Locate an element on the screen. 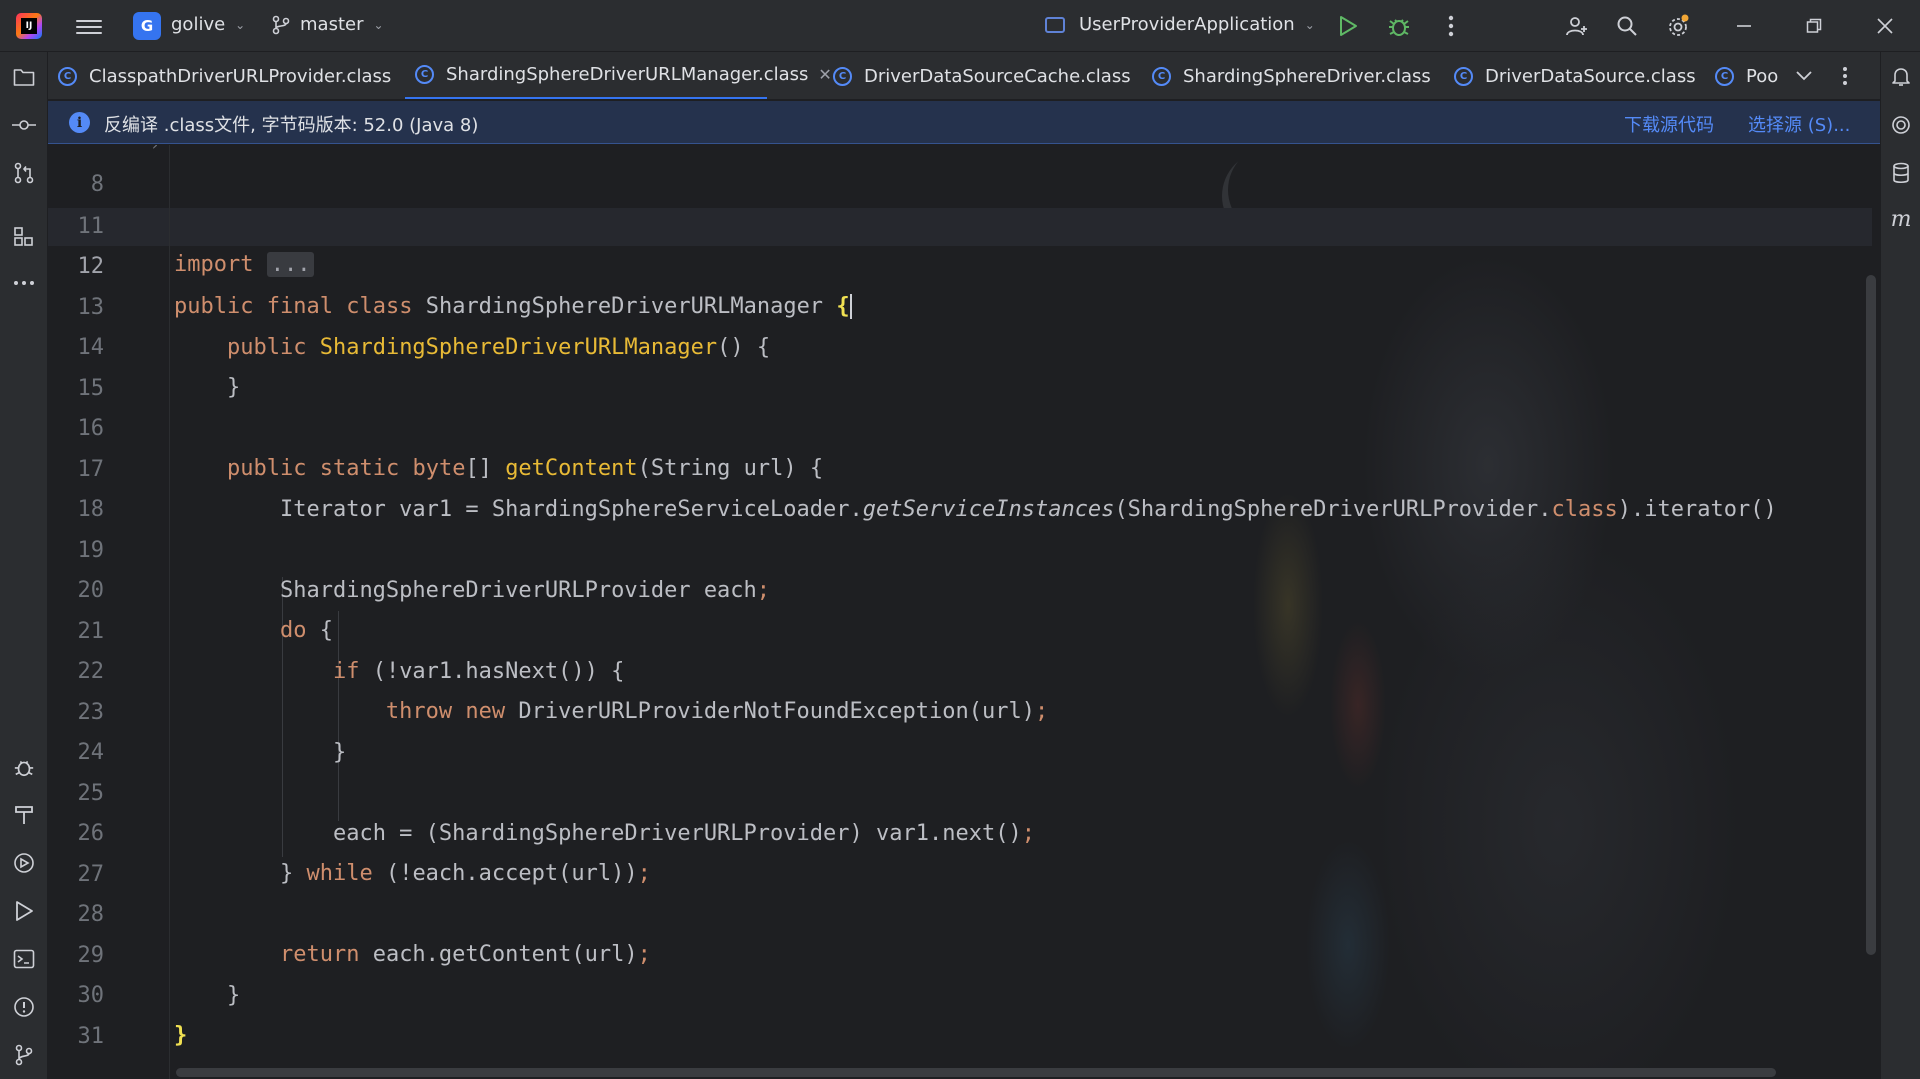 This screenshot has height=1079, width=1920. code-line-11: 11 is located at coordinates (960, 203).